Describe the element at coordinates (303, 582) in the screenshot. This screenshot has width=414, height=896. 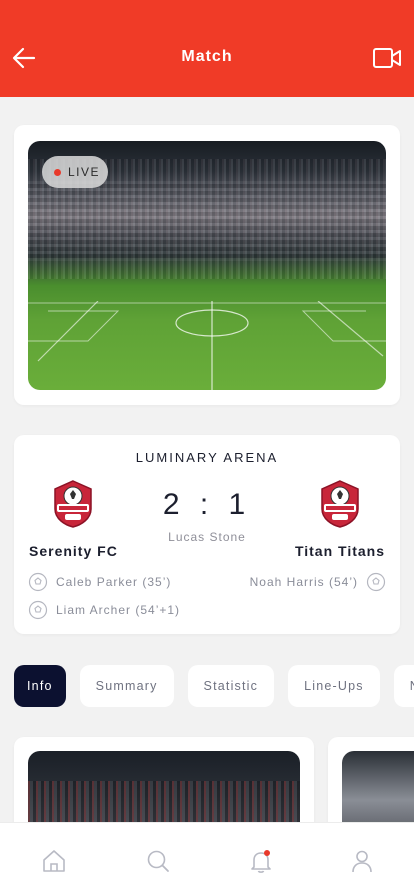
I see `scorer-label: Noah Harris (54’)` at that location.